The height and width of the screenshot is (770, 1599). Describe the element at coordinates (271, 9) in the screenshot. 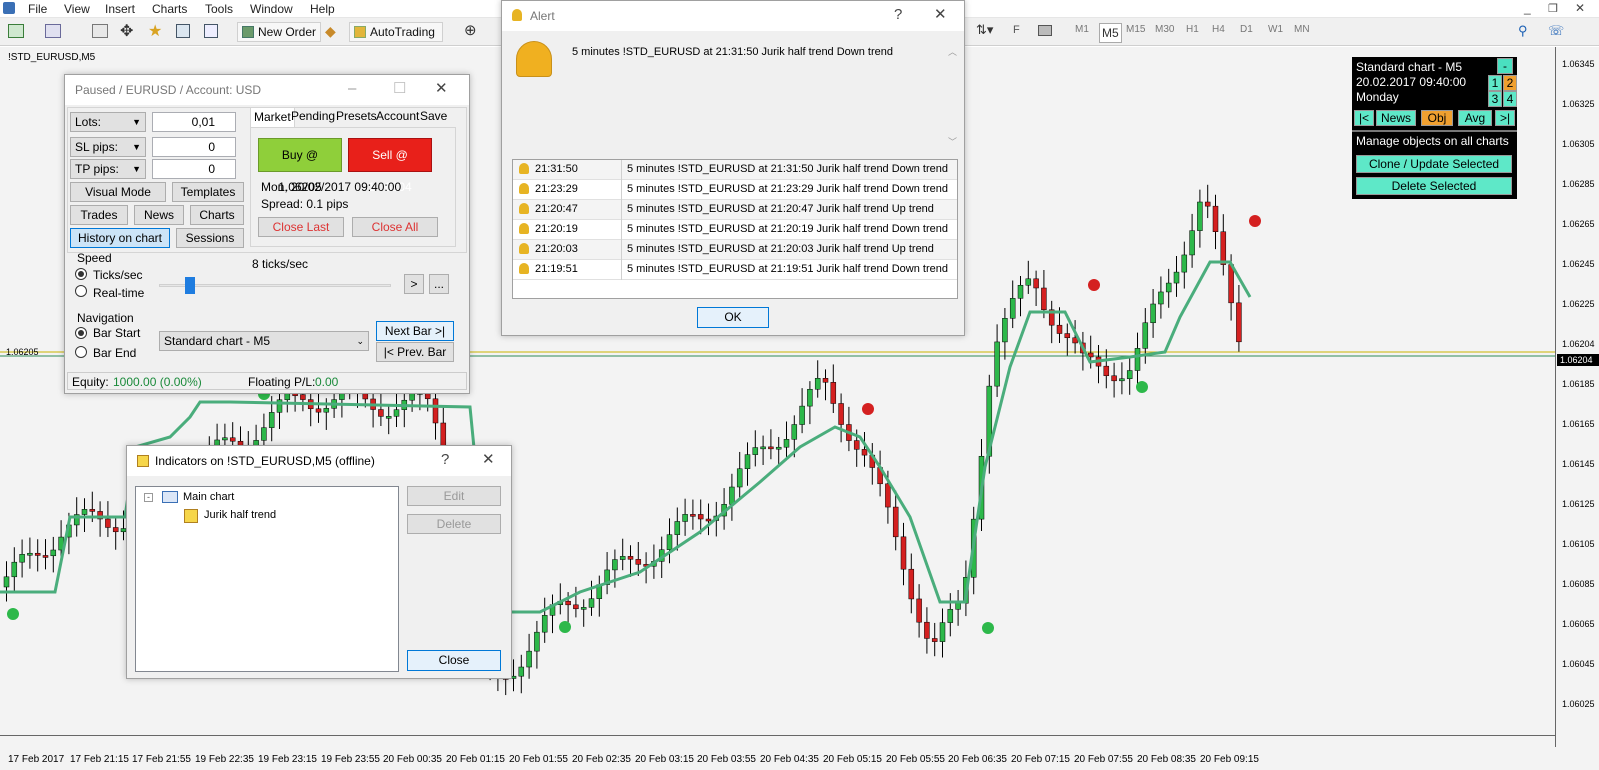

I see `menu-window: Window` at that location.